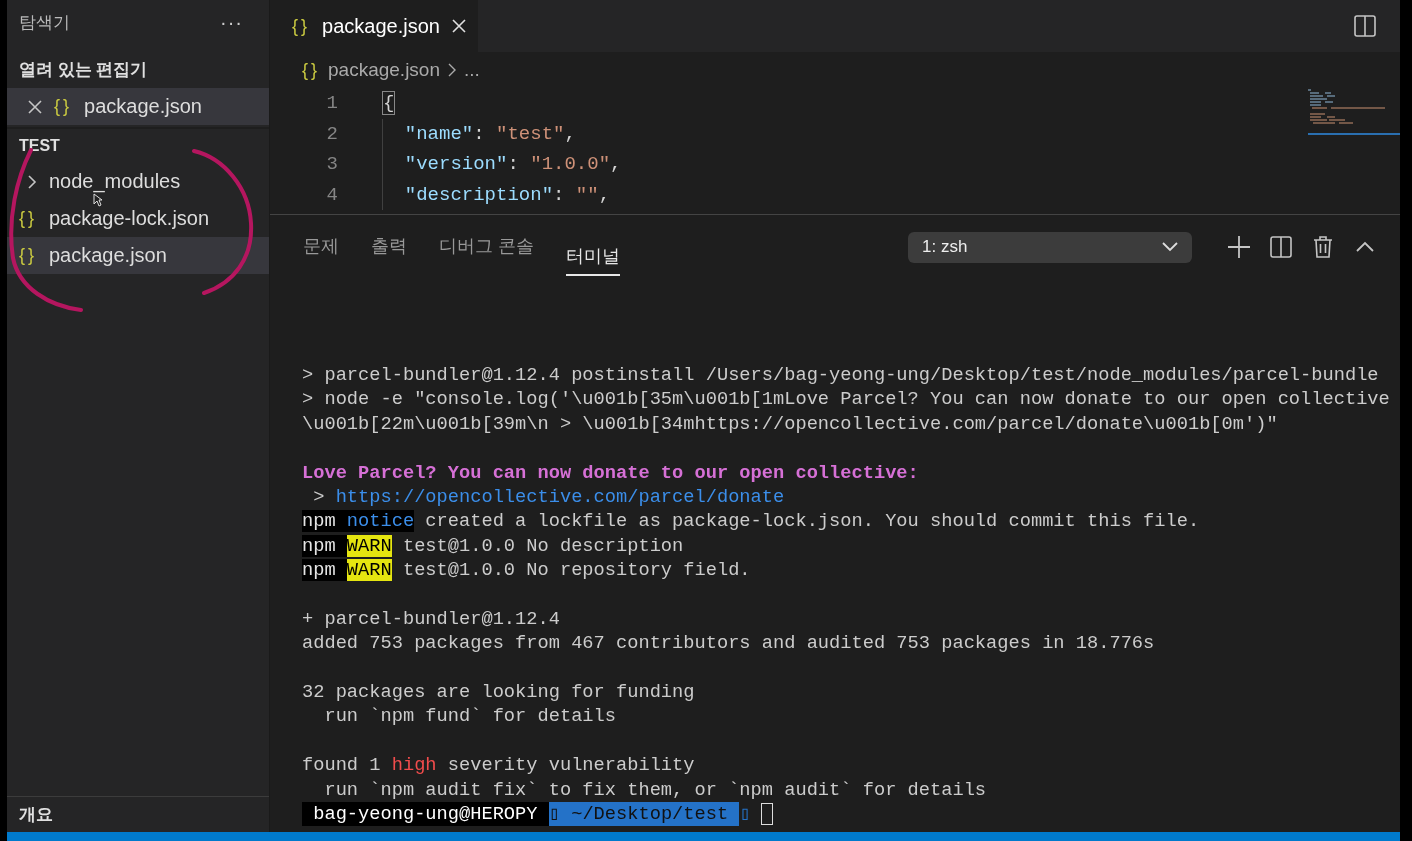 This screenshot has width=1412, height=841. I want to click on folder-item: node_modules, so click(138, 181).